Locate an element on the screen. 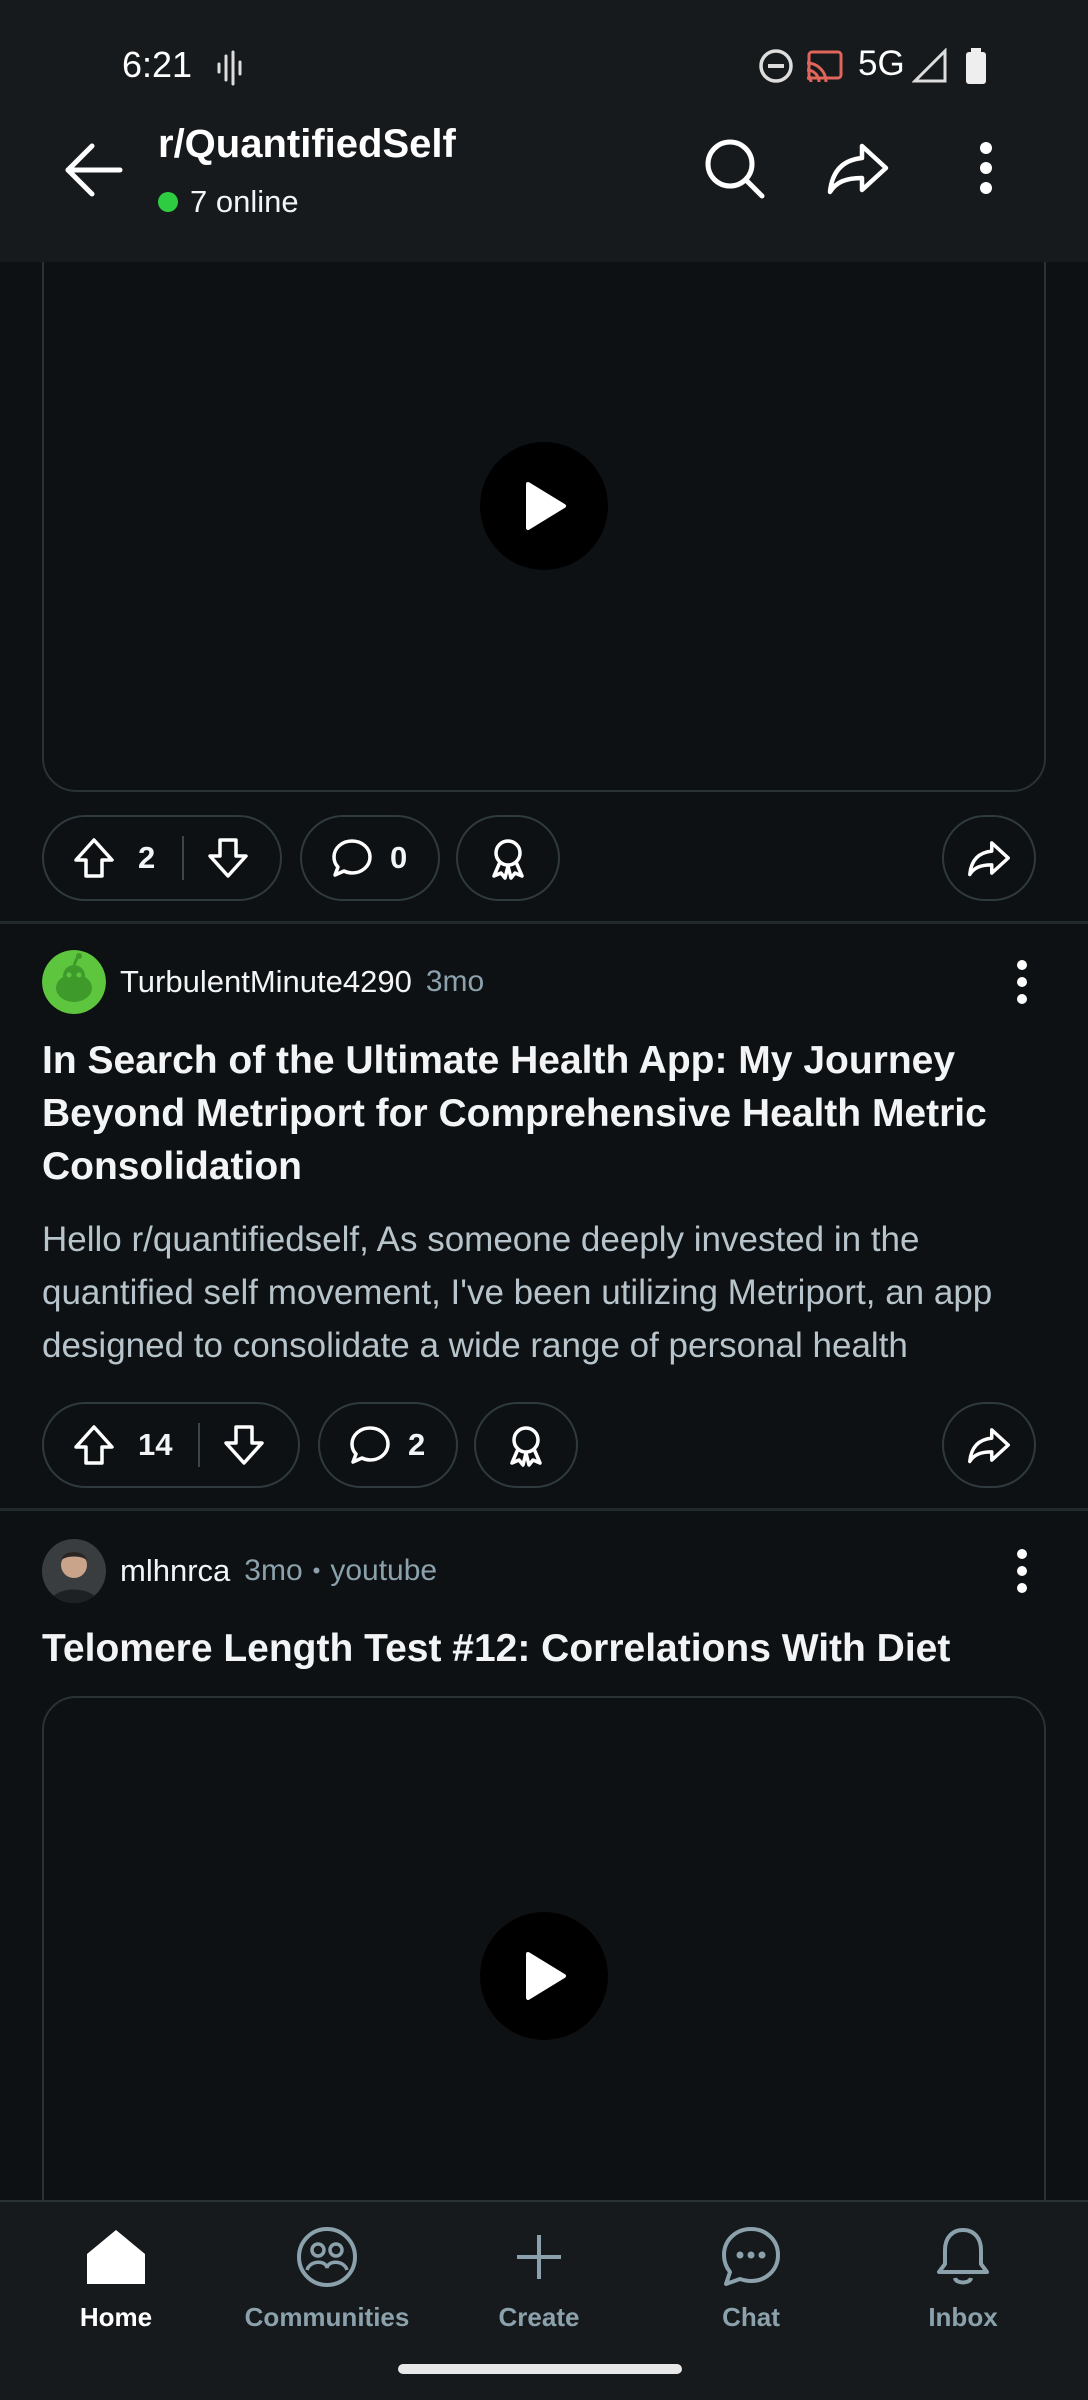  search-button is located at coordinates (734, 168).